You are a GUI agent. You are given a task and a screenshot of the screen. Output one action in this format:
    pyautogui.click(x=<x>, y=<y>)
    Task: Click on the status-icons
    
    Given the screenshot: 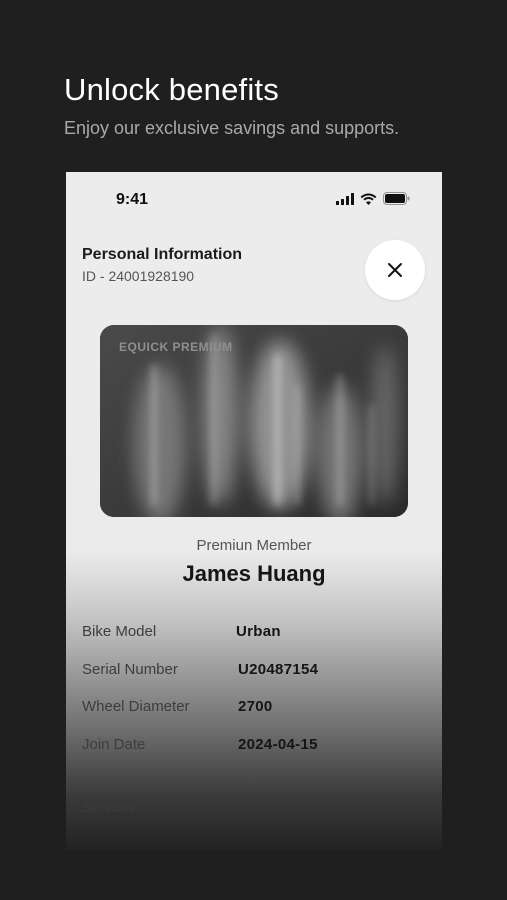 What is the action you would take?
    pyautogui.click(x=373, y=198)
    